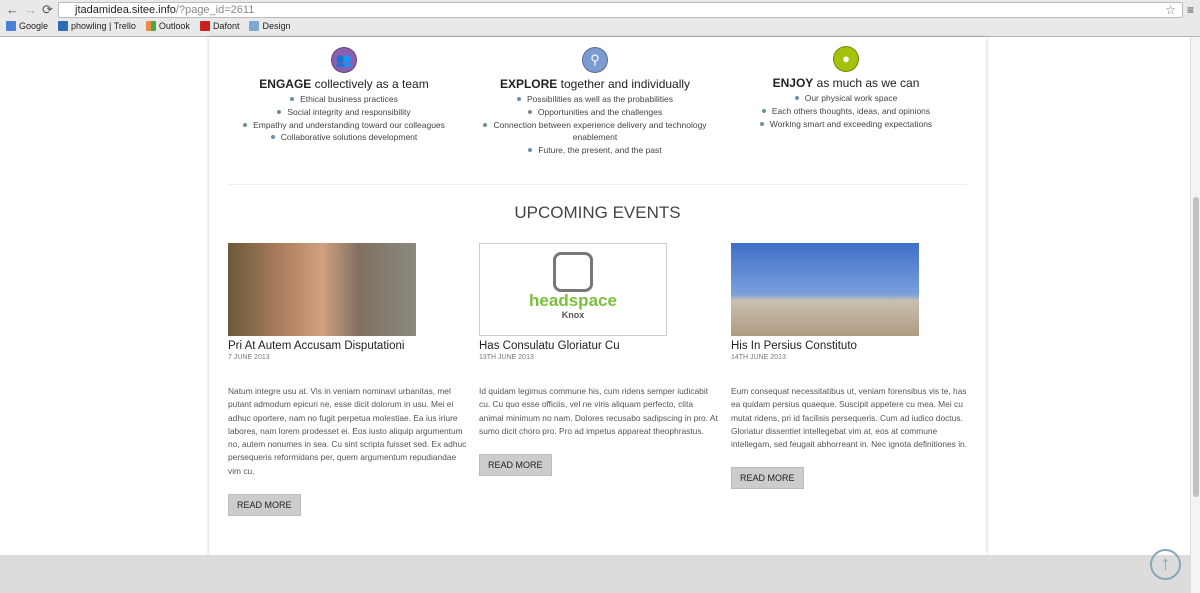 The height and width of the screenshot is (593, 1200). I want to click on value-heading: ENGAGE collectively as a team, so click(344, 84).